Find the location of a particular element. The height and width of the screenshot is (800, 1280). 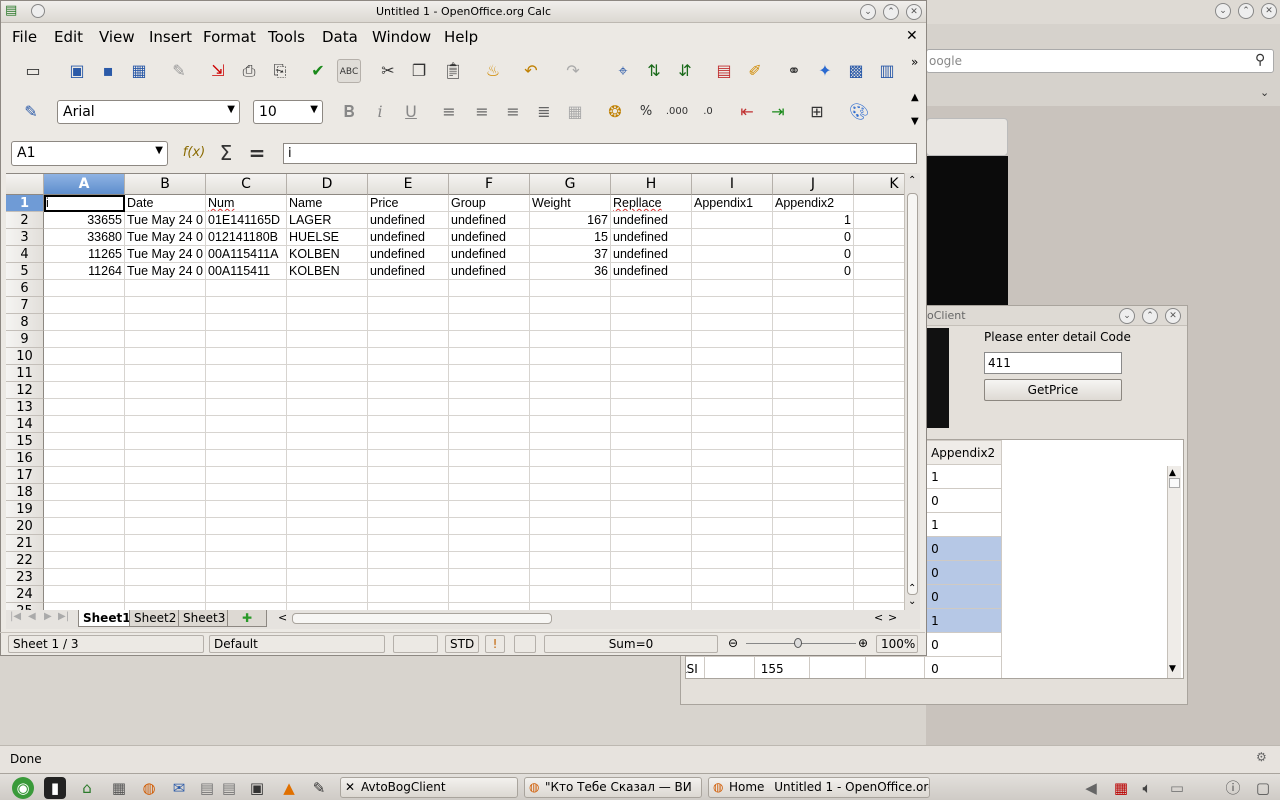

tab-sheet2: Sheet2 is located at coordinates (154, 618).